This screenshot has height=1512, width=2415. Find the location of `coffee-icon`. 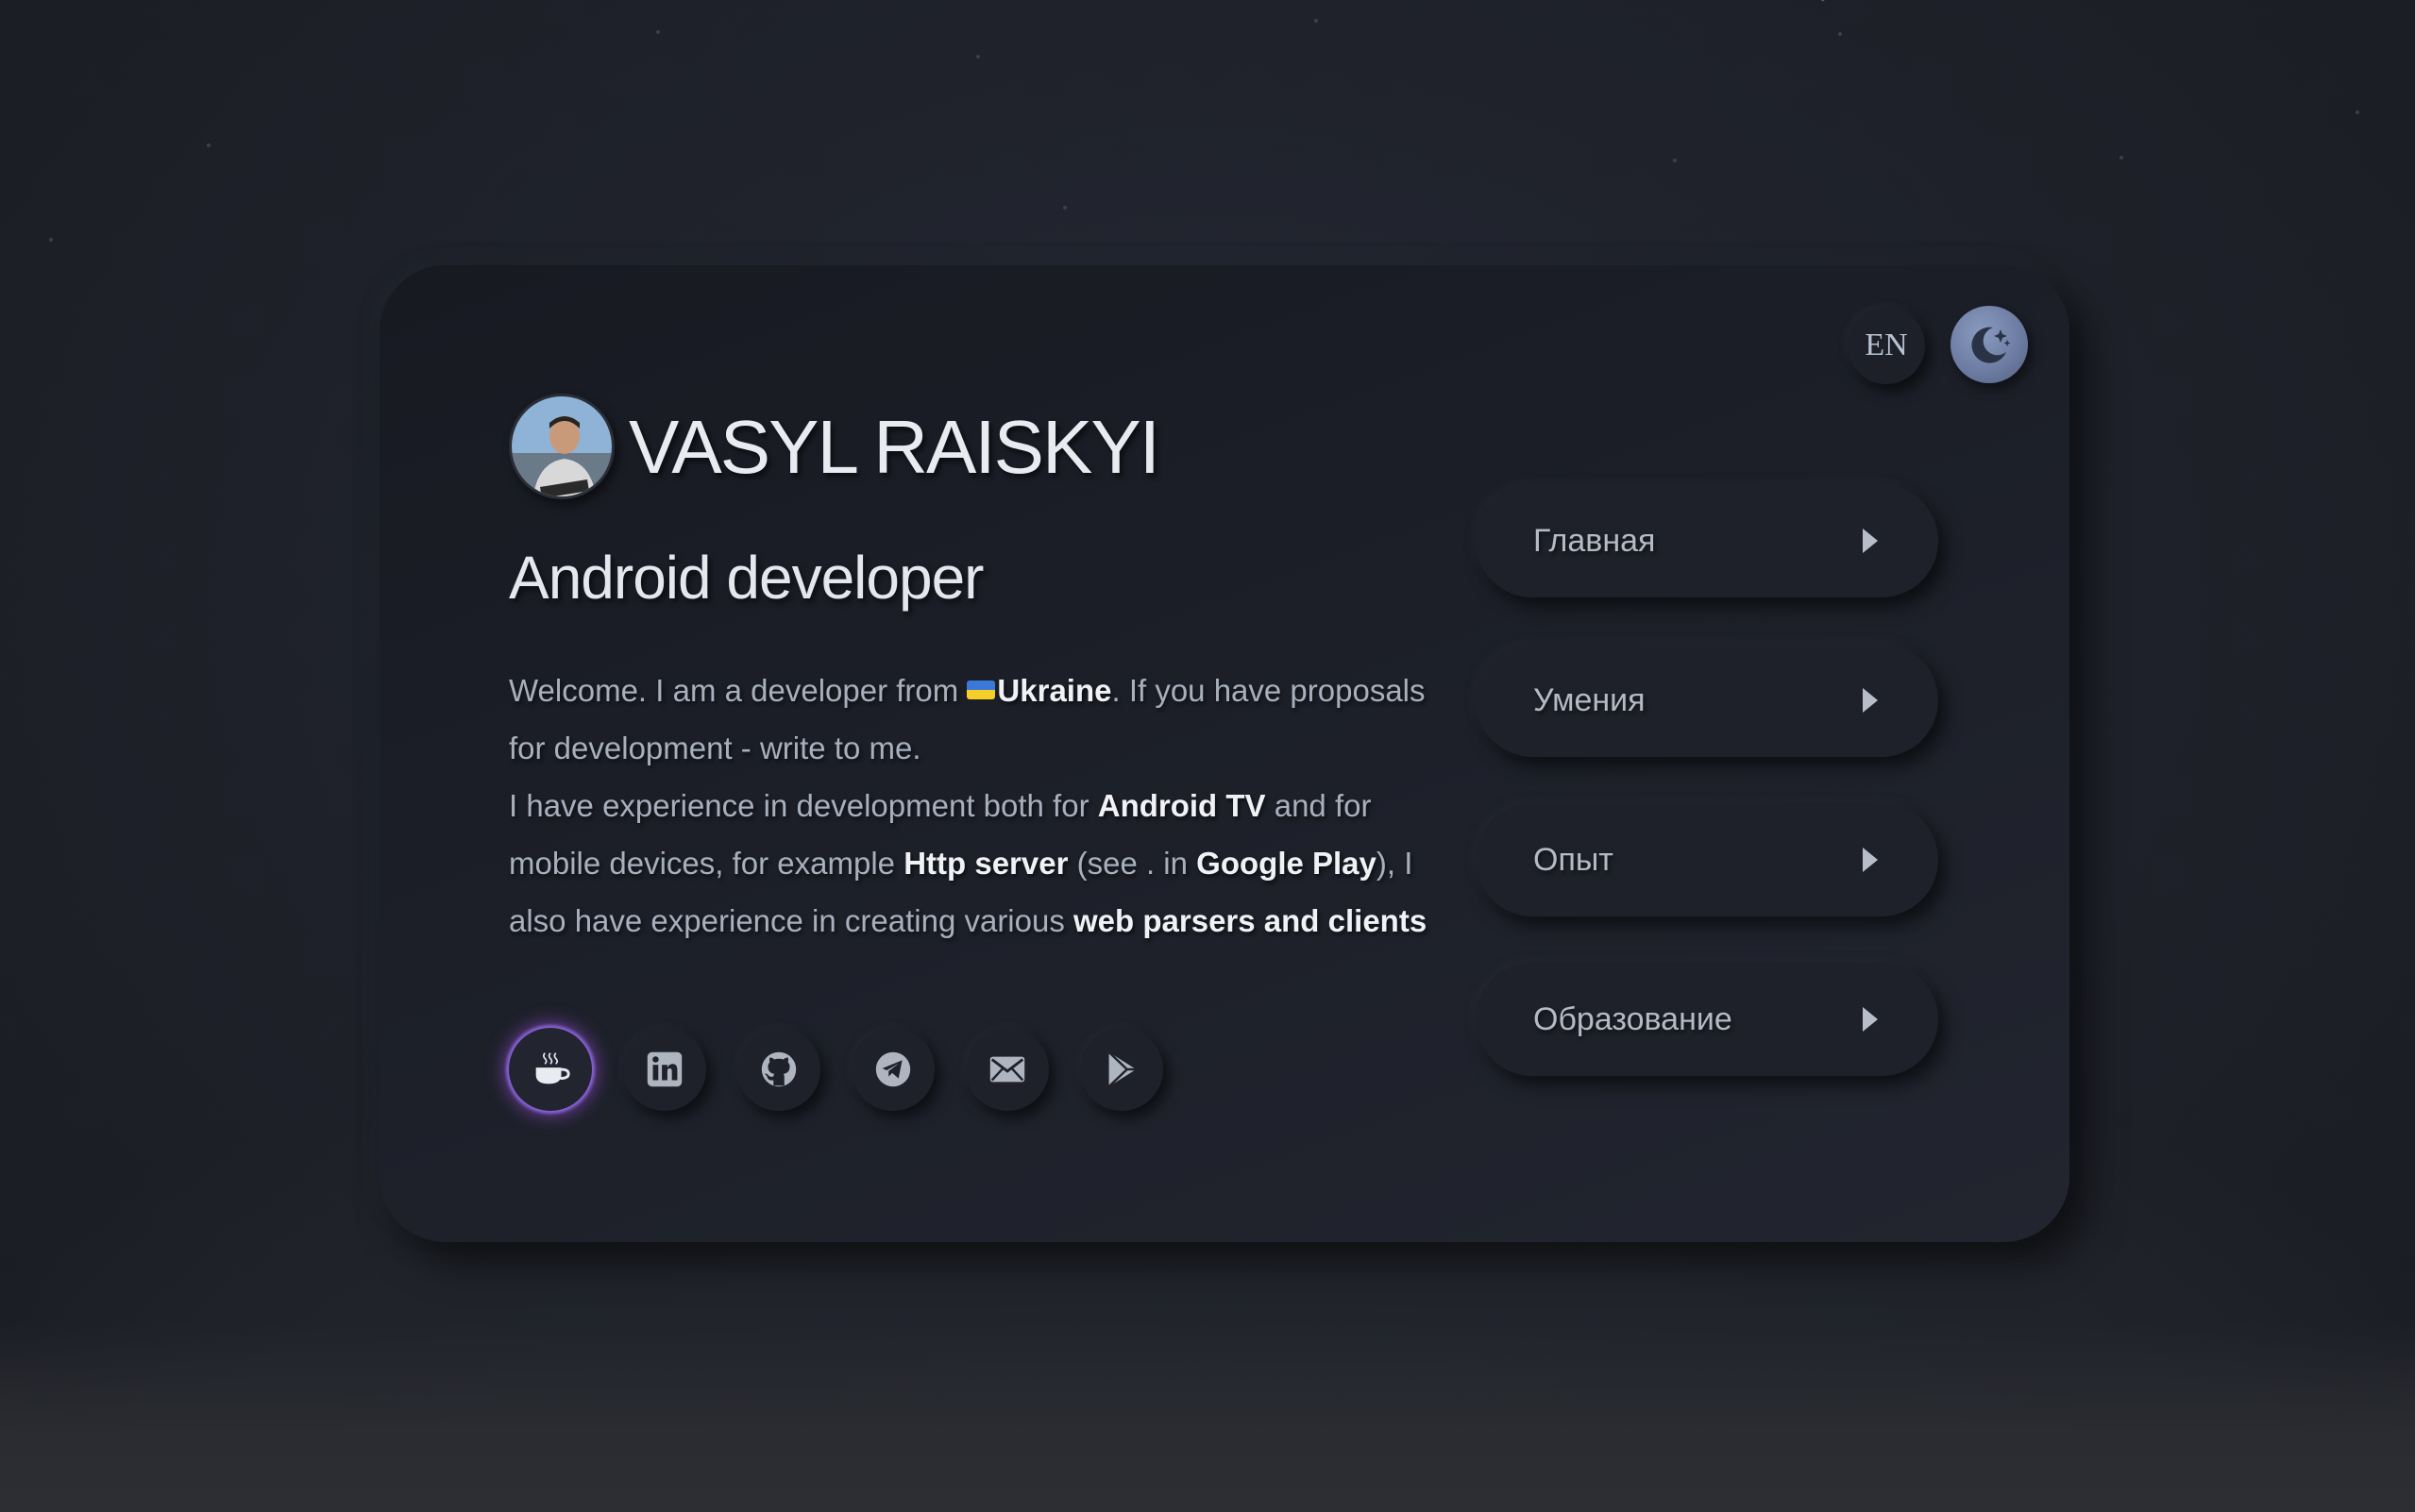

coffee-icon is located at coordinates (552, 1068).